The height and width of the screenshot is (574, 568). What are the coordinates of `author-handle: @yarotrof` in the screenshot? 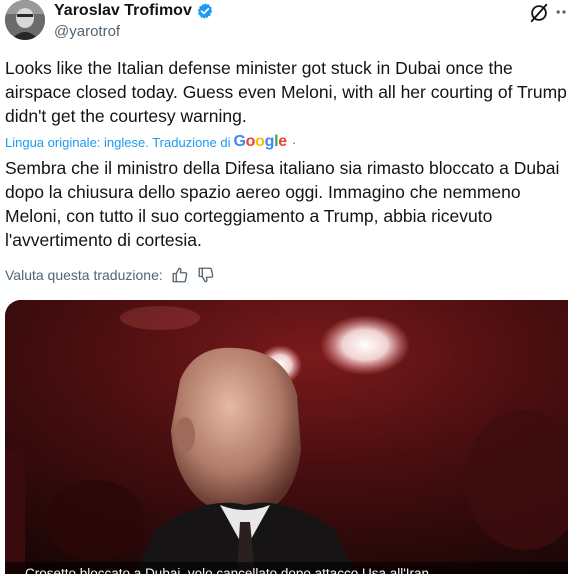 It's located at (134, 32).